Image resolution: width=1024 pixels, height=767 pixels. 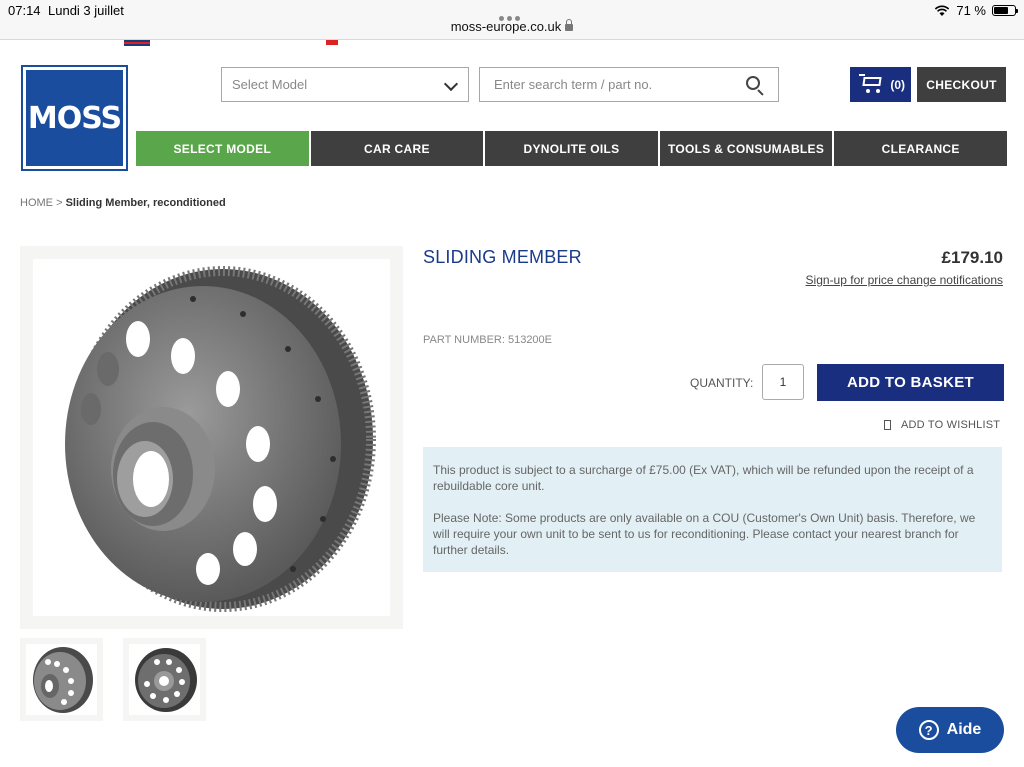 What do you see at coordinates (24, 10) in the screenshot?
I see `status-time: 07:14` at bounding box center [24, 10].